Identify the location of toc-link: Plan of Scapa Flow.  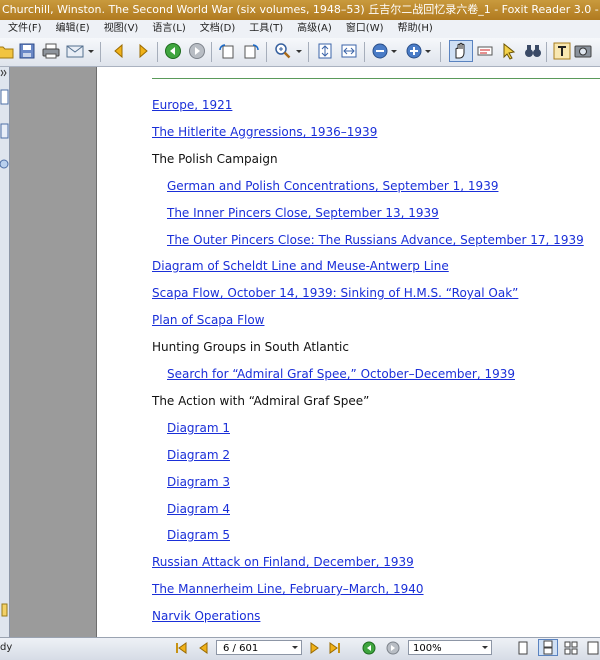
(208, 320).